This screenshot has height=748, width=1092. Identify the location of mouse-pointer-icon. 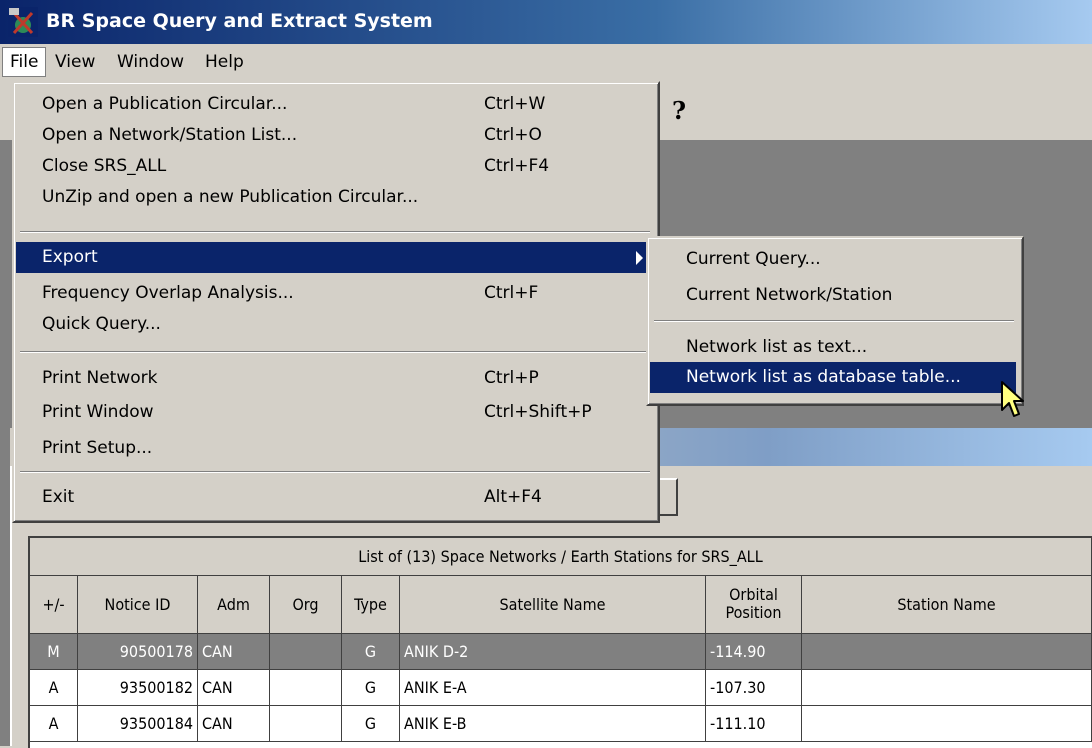
(1012, 399).